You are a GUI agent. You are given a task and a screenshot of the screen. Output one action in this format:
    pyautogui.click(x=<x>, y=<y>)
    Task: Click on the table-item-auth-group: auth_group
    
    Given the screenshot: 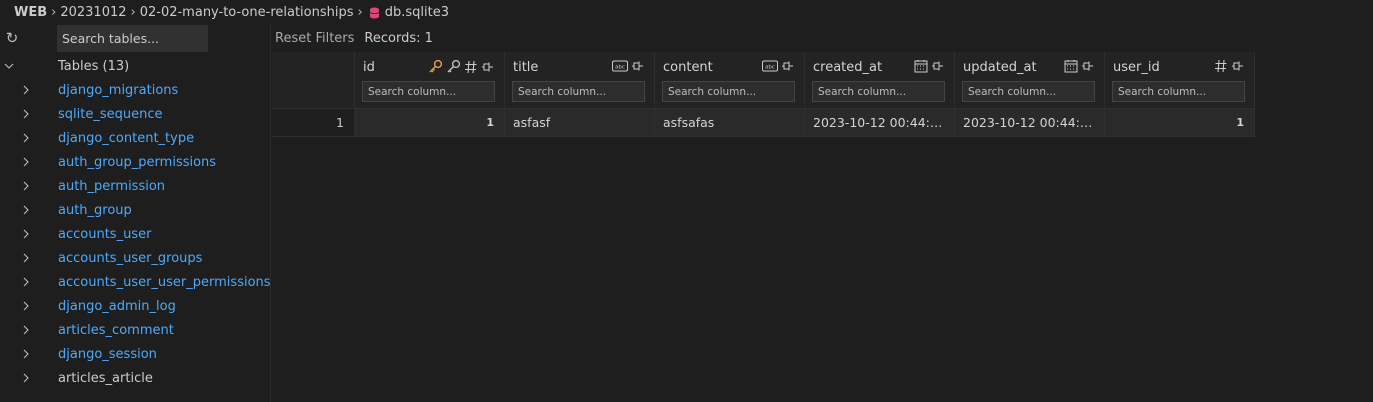 What is the action you would take?
    pyautogui.click(x=135, y=210)
    